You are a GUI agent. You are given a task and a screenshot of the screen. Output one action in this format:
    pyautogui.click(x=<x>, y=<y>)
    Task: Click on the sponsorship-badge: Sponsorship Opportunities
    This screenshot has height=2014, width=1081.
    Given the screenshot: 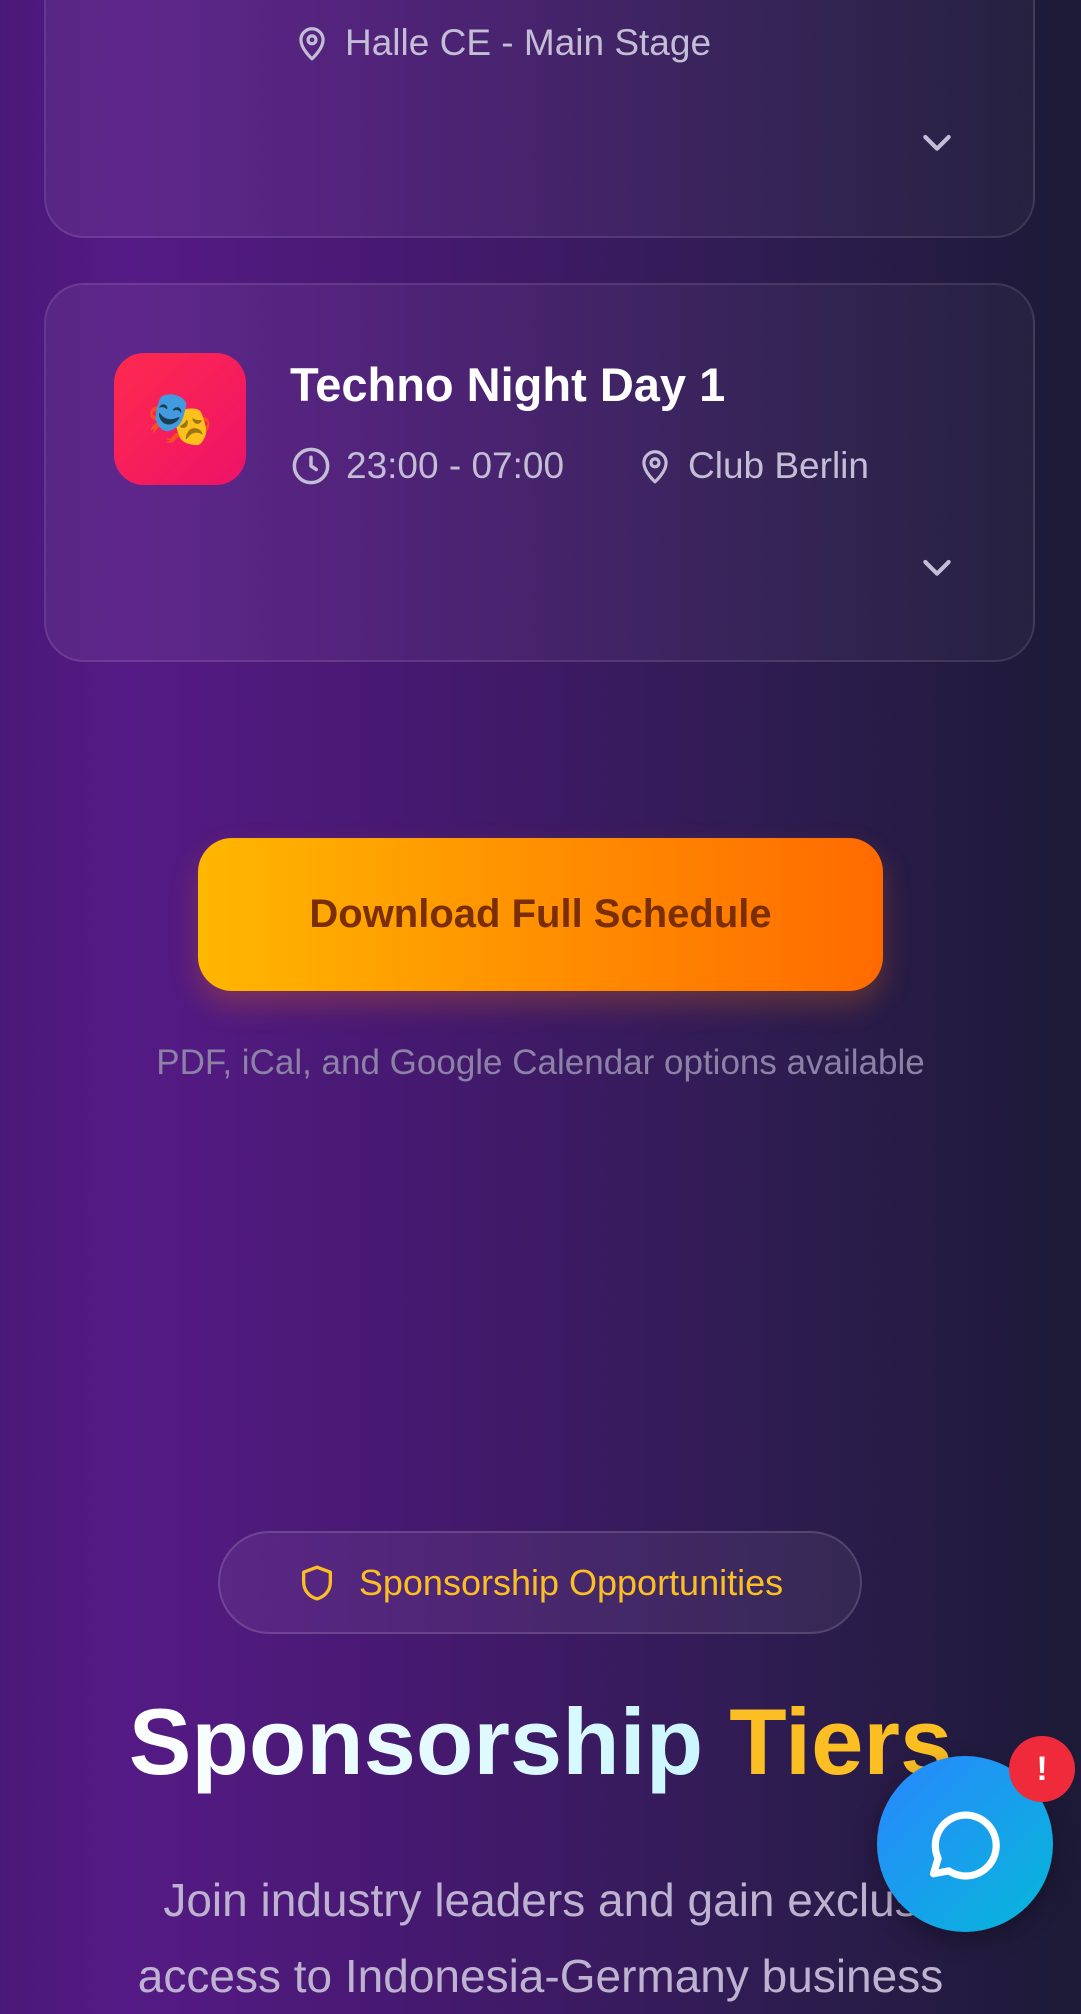 What is the action you would take?
    pyautogui.click(x=540, y=1582)
    